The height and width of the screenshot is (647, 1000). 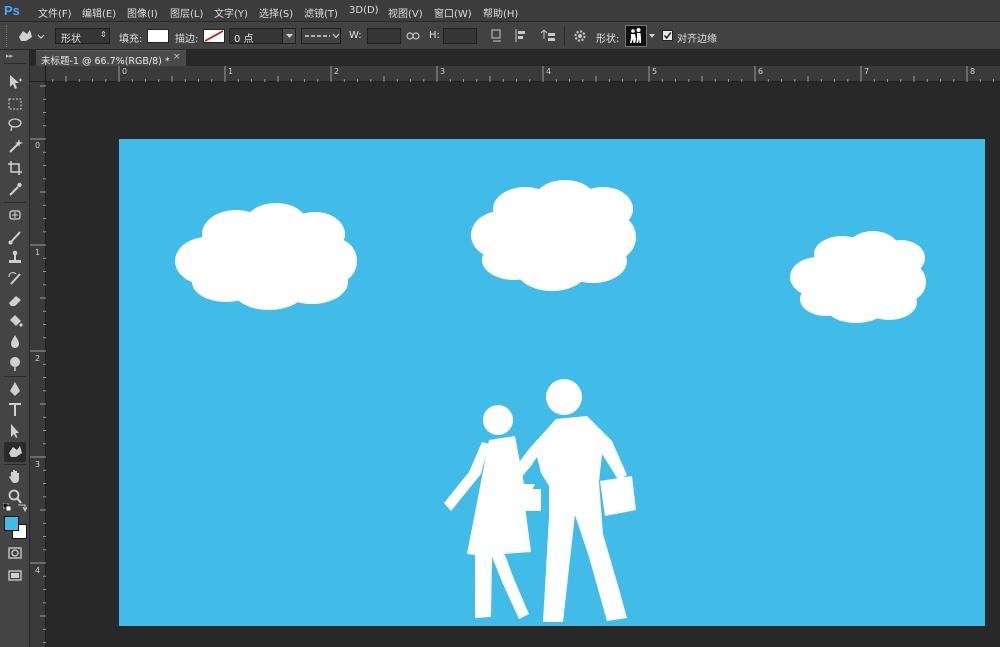 I want to click on path-alignment-icon, so click(x=521, y=37).